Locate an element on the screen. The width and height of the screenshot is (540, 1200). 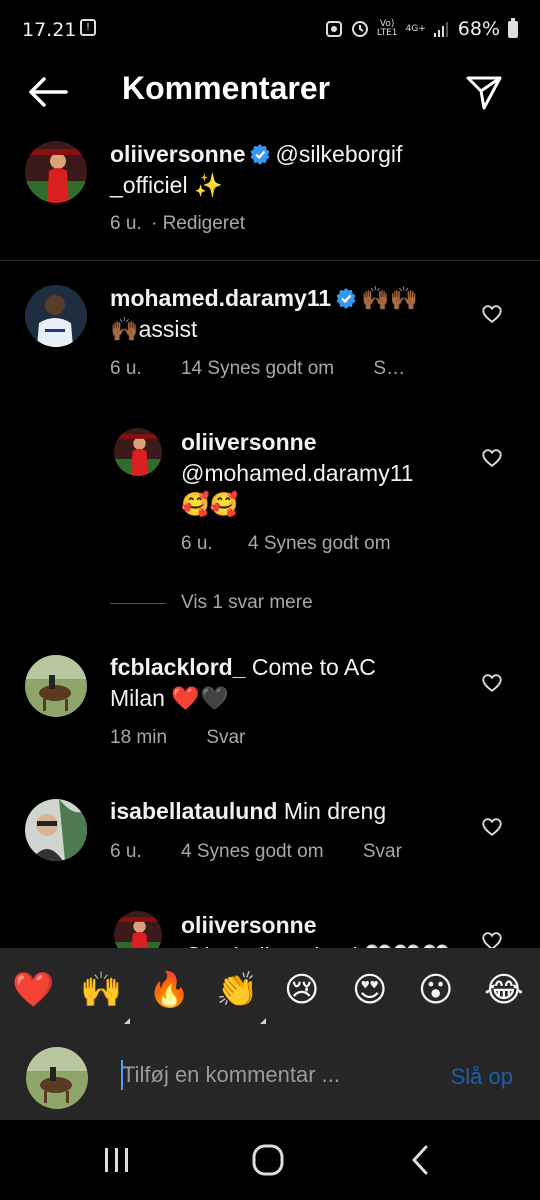
signal-icon is located at coordinates (440, 29).